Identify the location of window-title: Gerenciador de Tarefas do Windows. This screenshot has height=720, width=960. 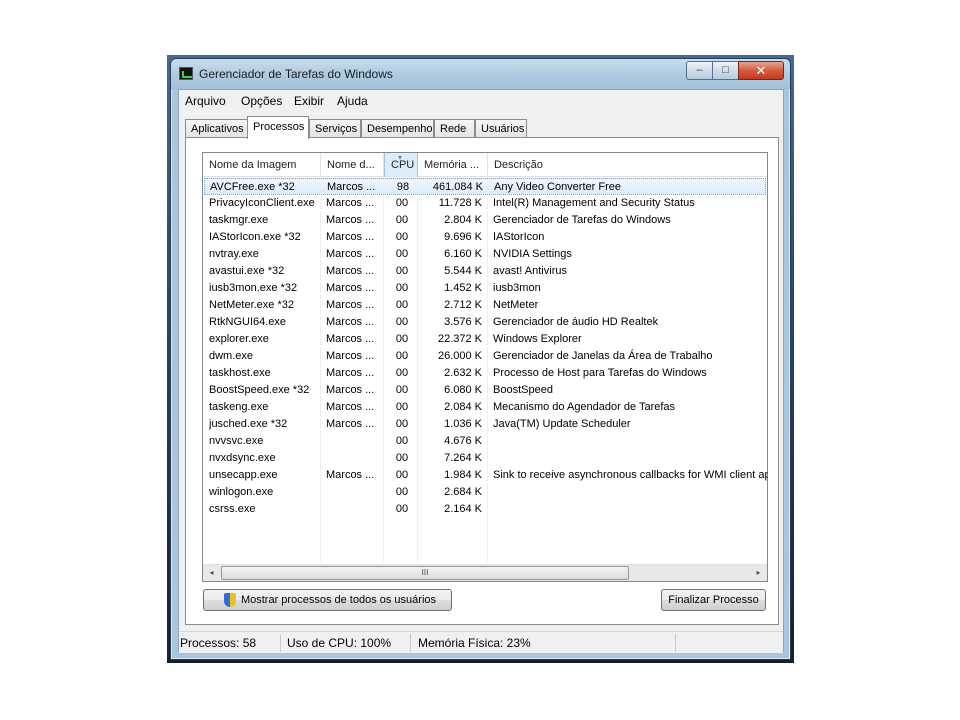
(296, 74).